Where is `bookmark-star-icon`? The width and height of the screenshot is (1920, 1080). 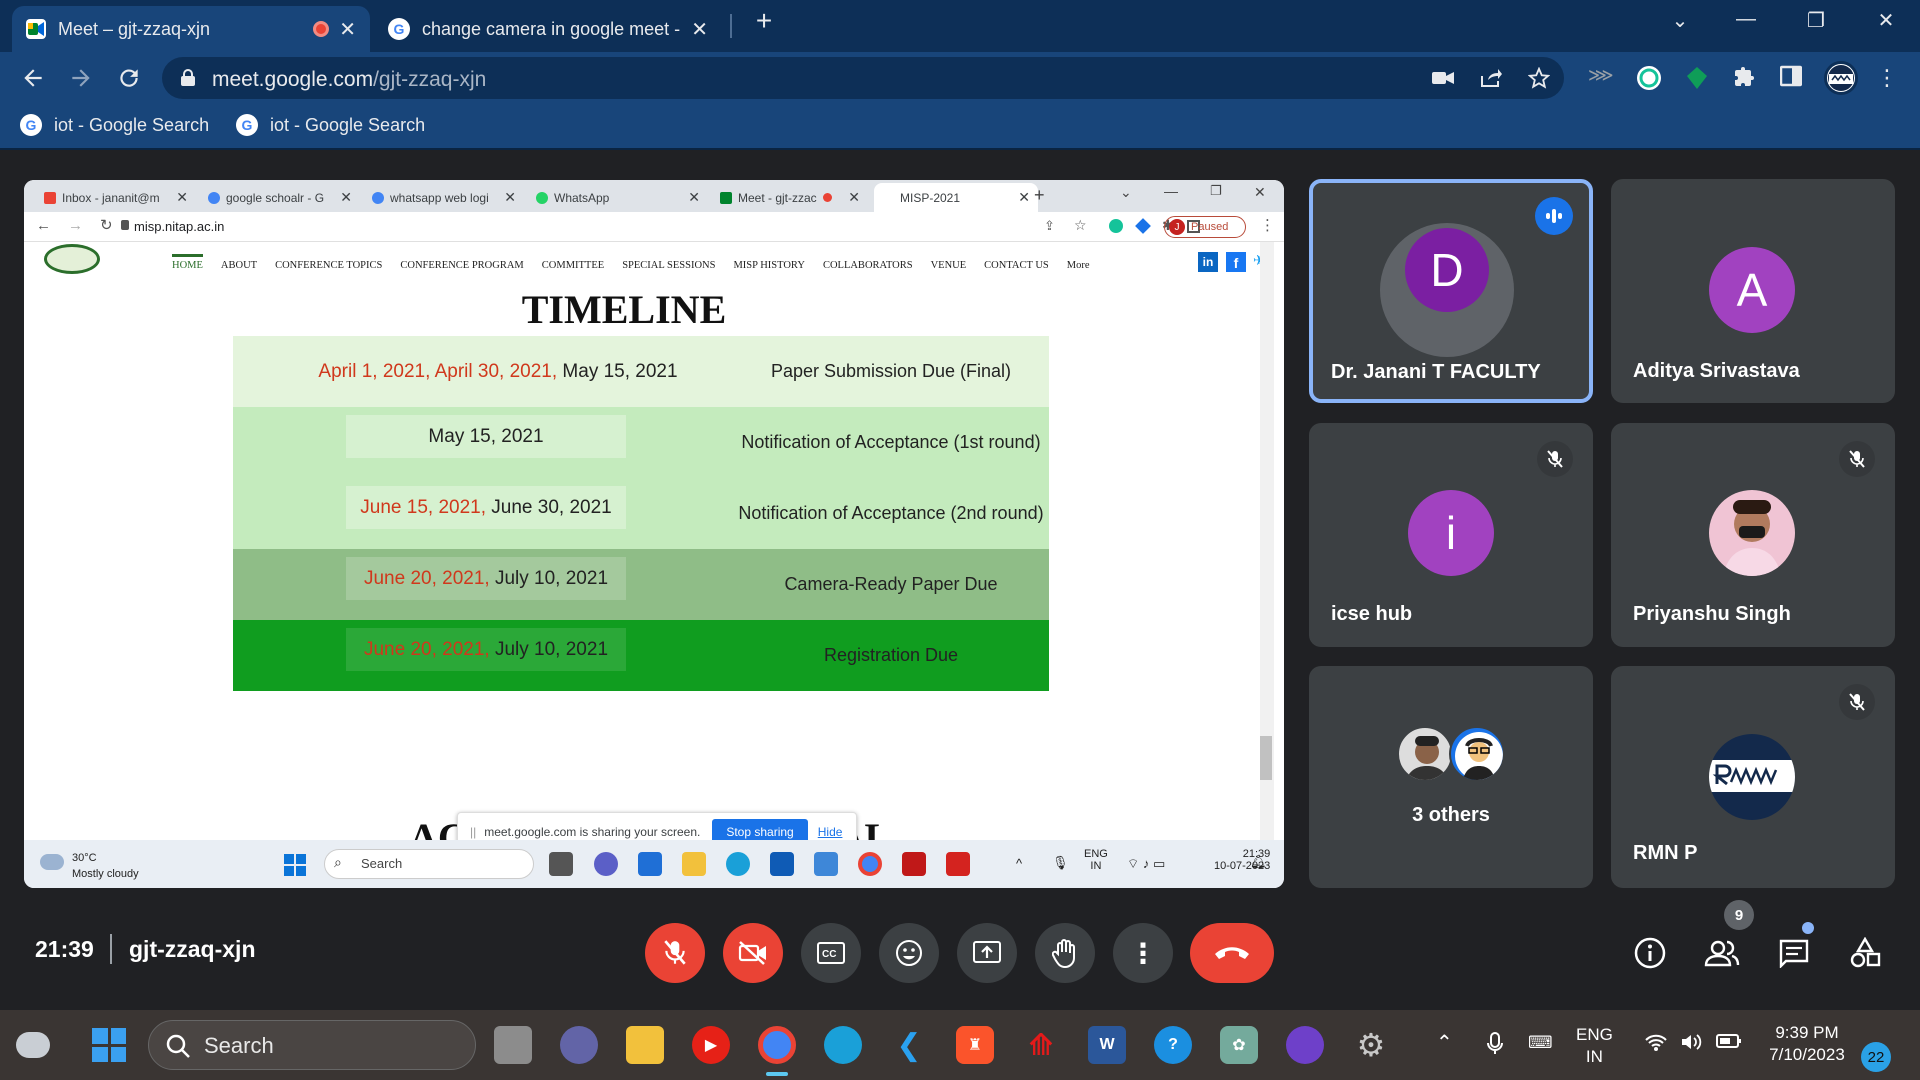 bookmark-star-icon is located at coordinates (1539, 78).